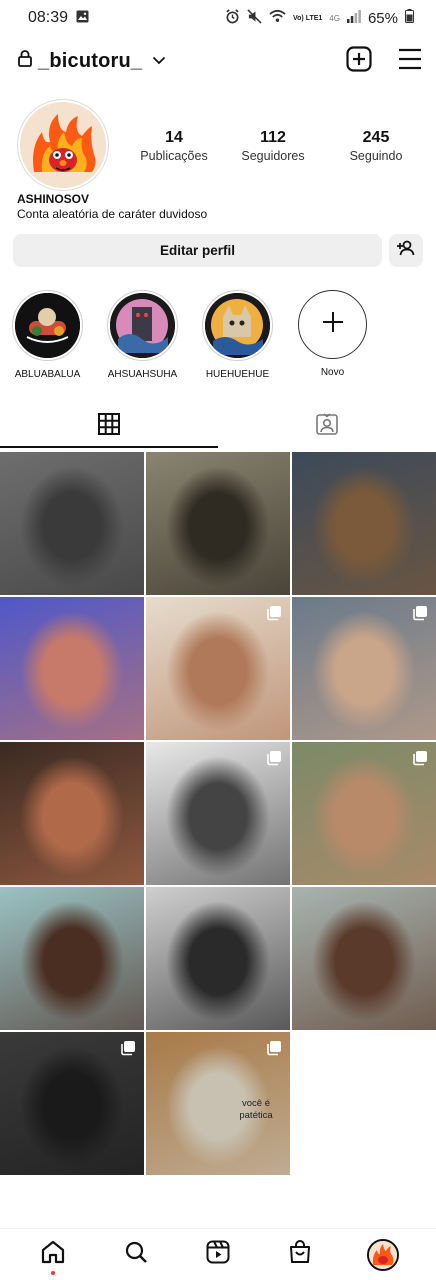  What do you see at coordinates (237, 374) in the screenshot?
I see `highlight-label: HUEHUEHUE` at bounding box center [237, 374].